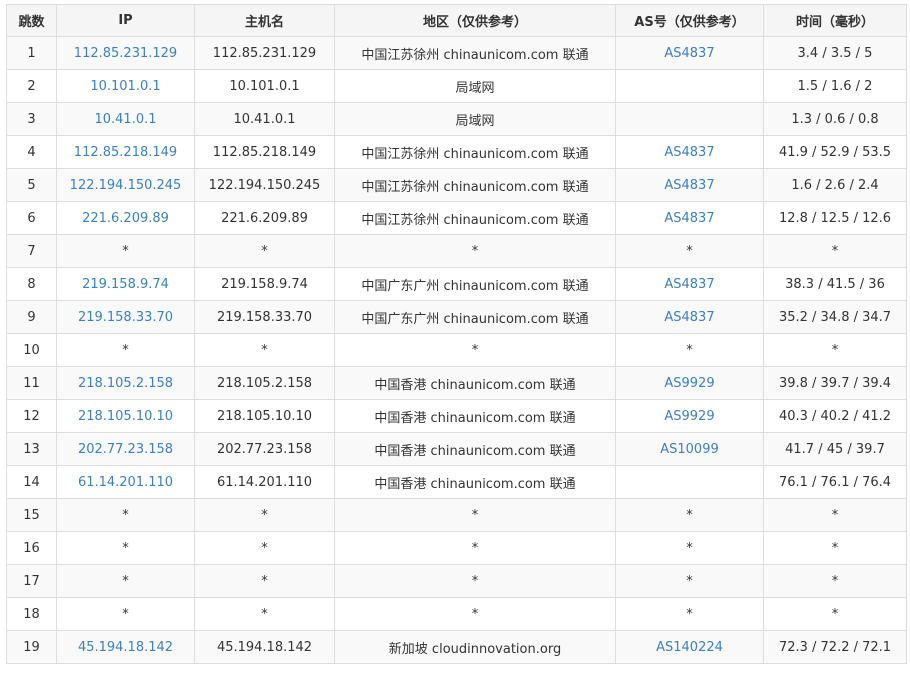  Describe the element at coordinates (264, 317) in the screenshot. I see `hostname-cell: 219.158.33.70` at that location.